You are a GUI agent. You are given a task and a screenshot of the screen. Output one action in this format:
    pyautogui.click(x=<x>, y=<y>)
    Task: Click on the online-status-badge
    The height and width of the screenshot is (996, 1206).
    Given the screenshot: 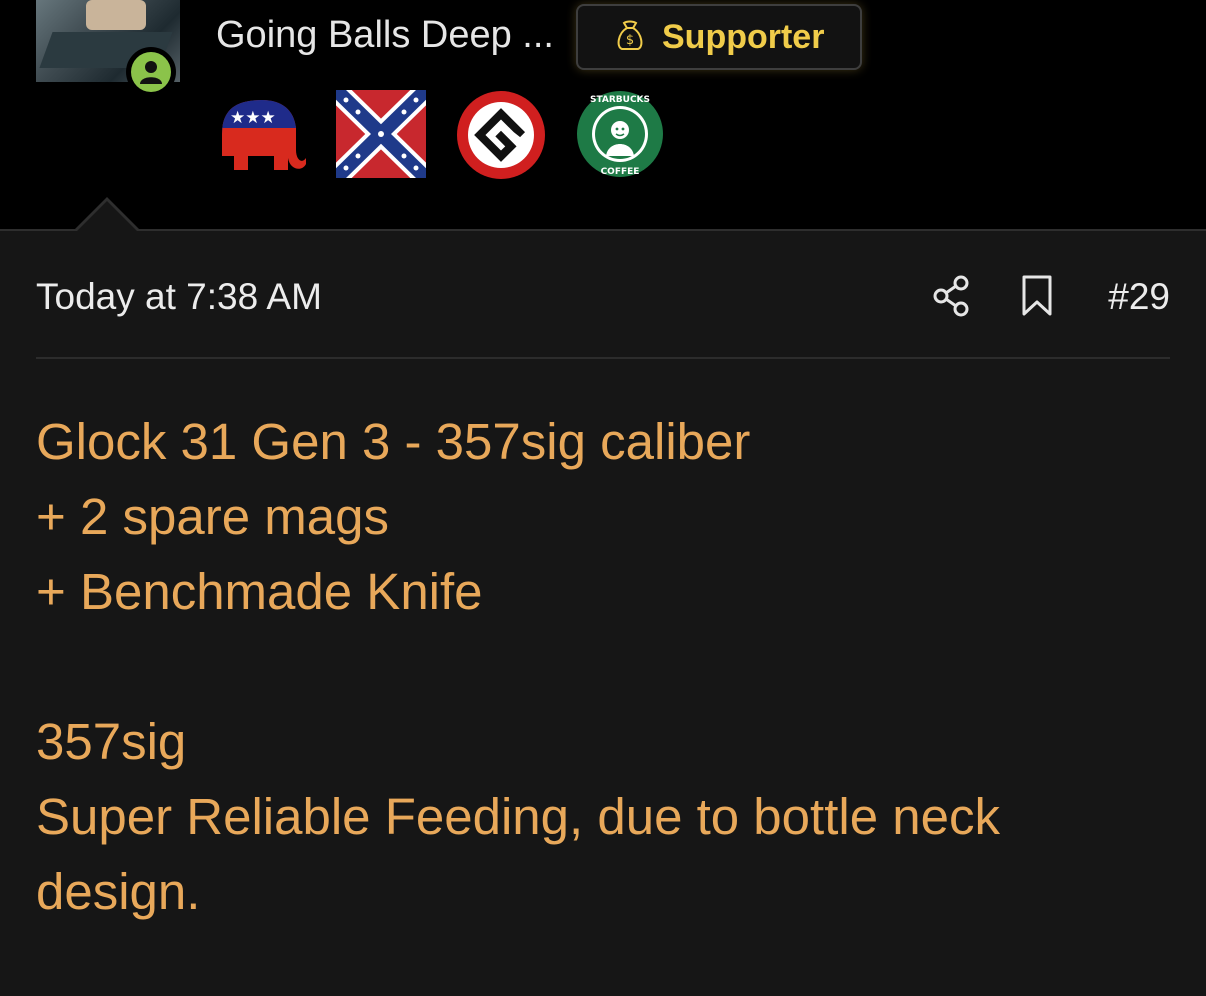 What is the action you would take?
    pyautogui.click(x=151, y=72)
    